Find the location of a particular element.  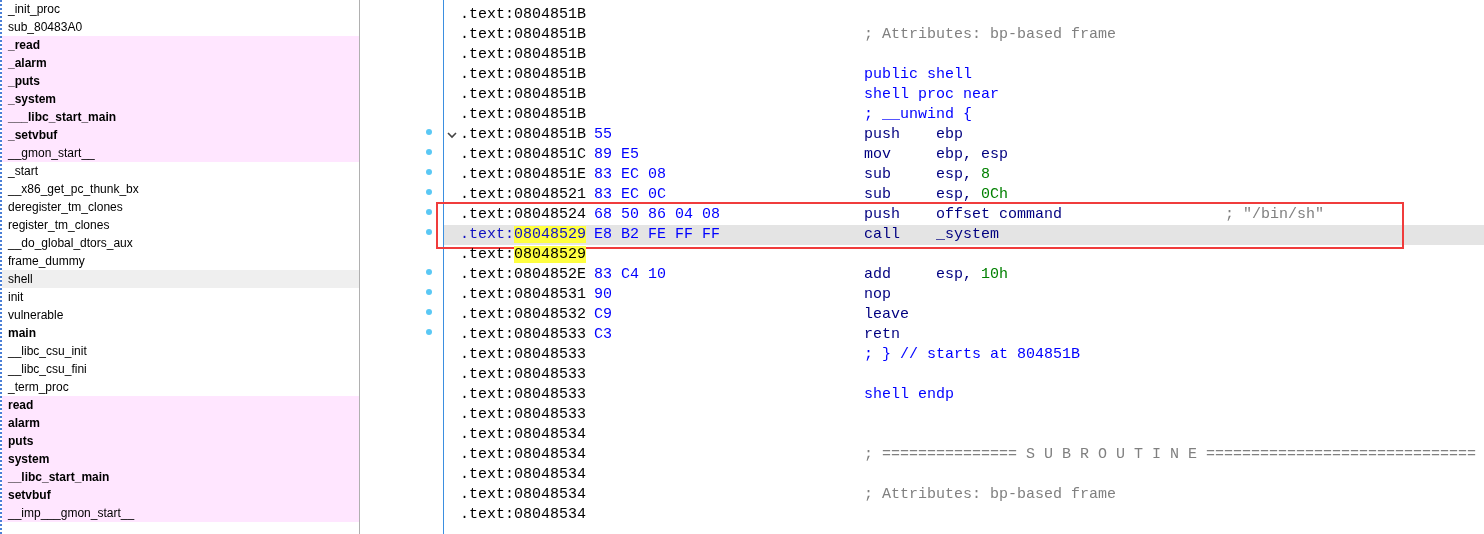

code-line: .text:0804852E 83 C4 10 add esp, 10h is located at coordinates (964, 275).